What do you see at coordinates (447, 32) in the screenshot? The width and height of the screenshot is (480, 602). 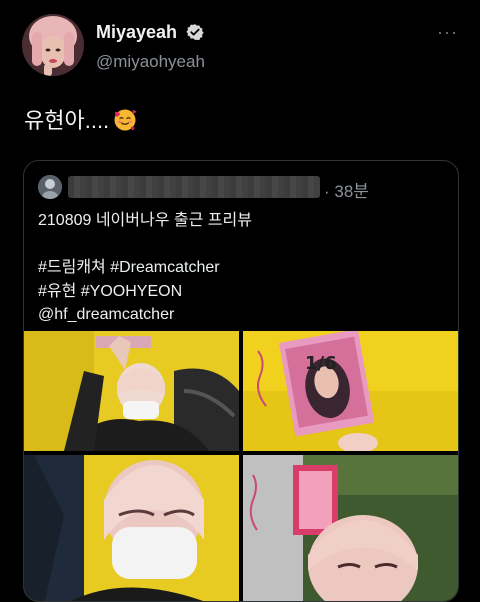 I see `more-options-icon: ···` at bounding box center [447, 32].